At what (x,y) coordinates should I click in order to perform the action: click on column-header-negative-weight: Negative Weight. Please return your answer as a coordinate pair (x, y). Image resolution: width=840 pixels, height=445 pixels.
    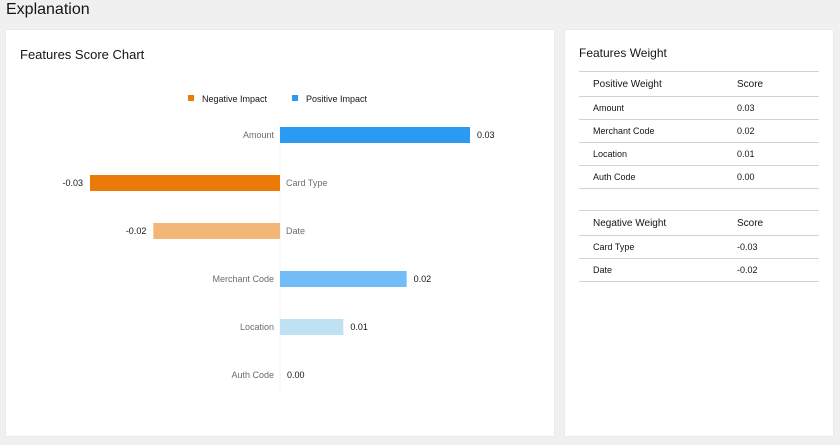
    Looking at the image, I should click on (658, 223).